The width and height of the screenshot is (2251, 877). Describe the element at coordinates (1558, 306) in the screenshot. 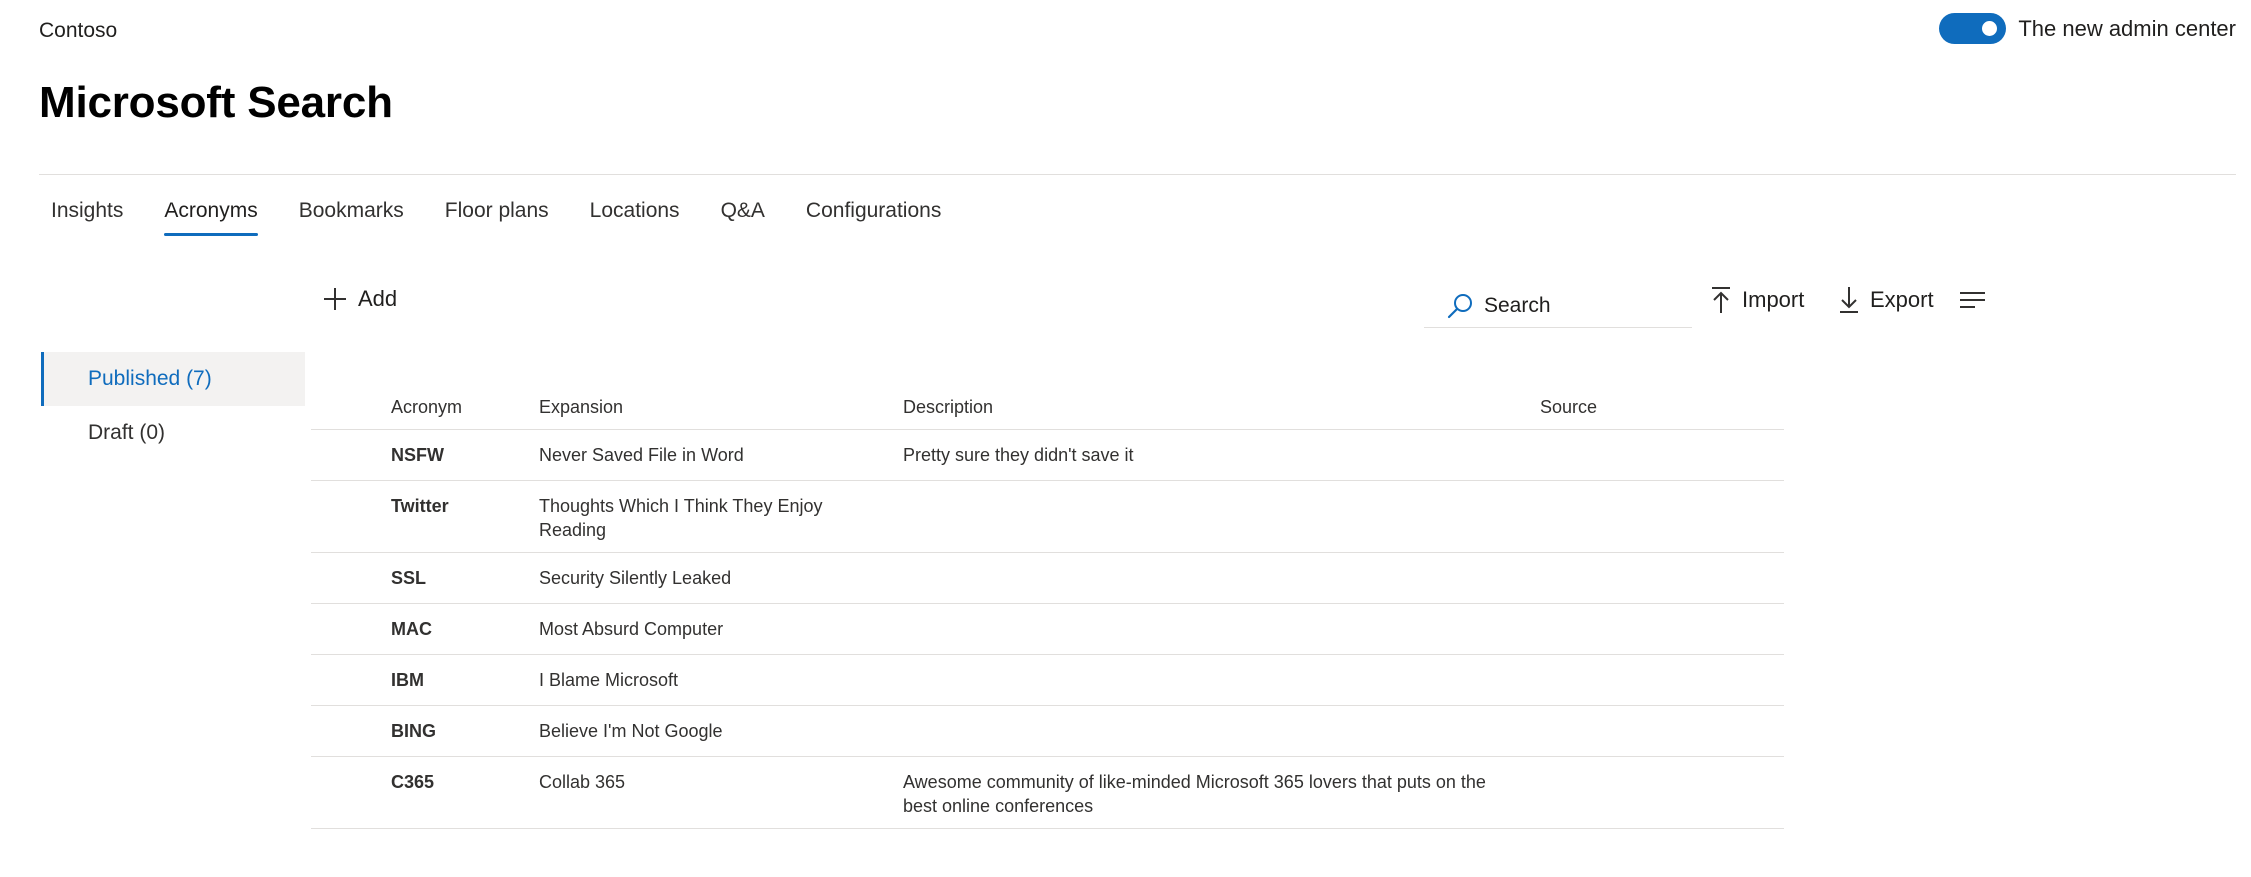

I see `search-input: Search` at that location.